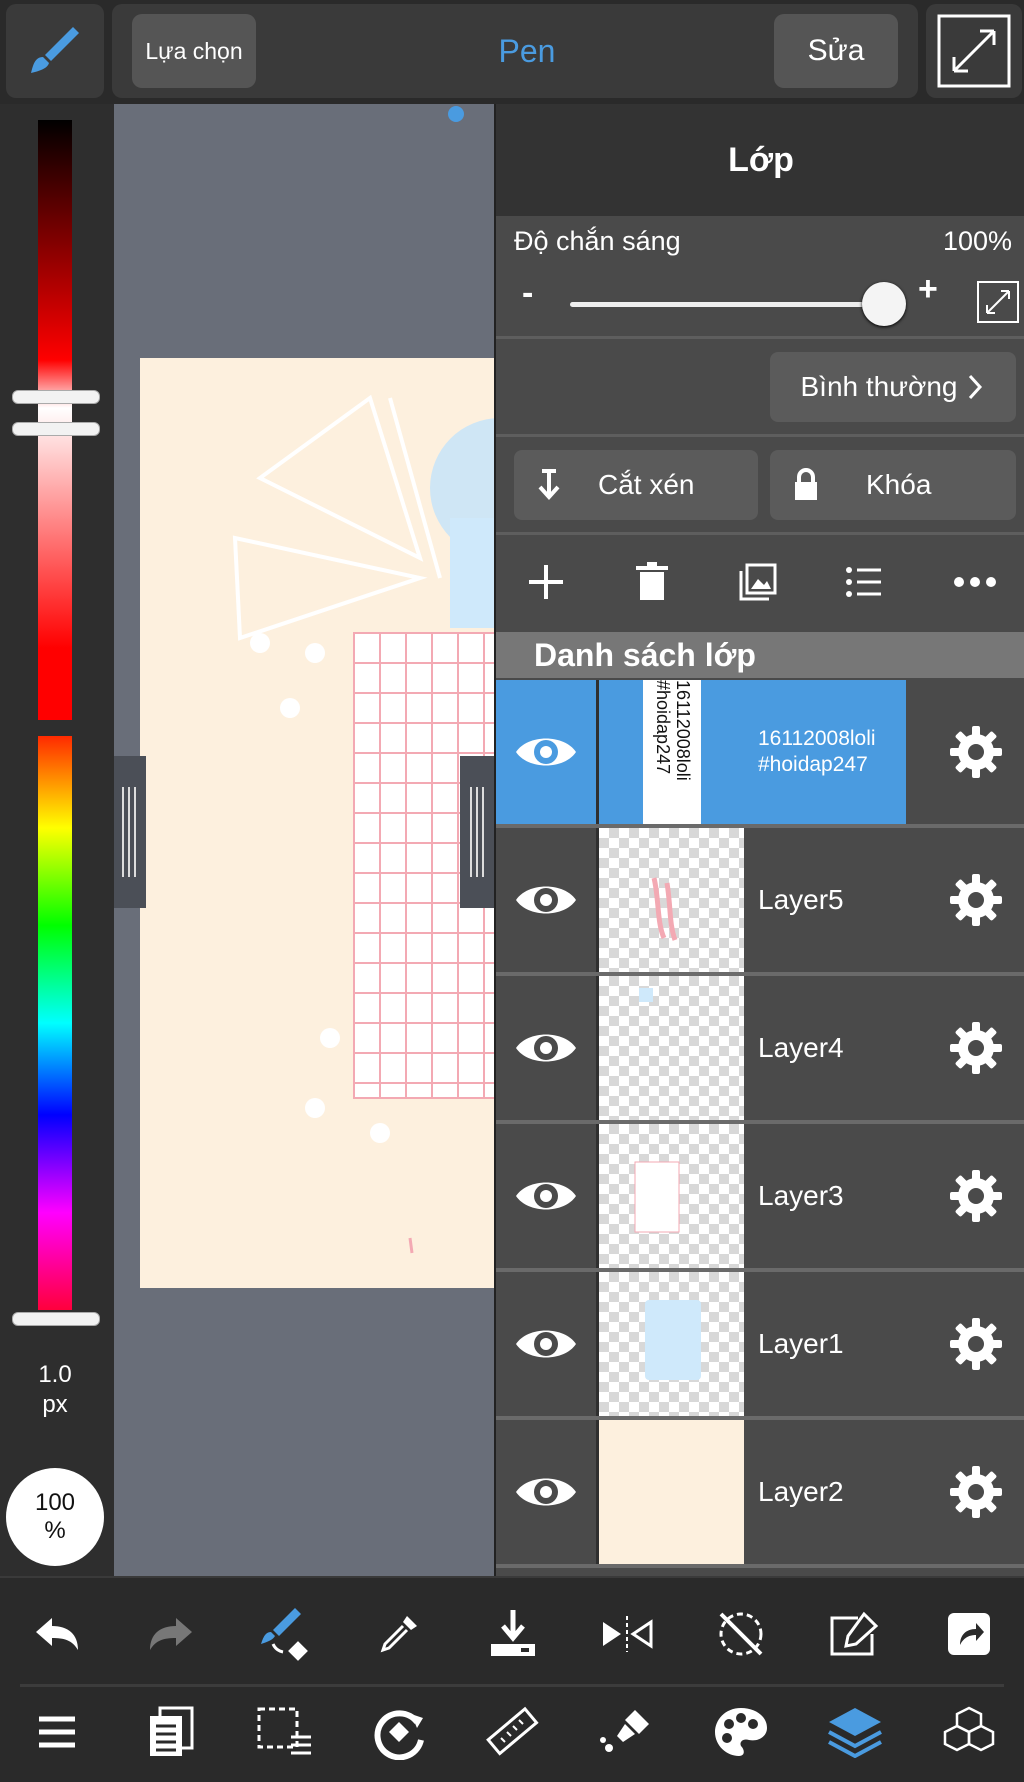 This screenshot has width=1024, height=1782. What do you see at coordinates (56, 429) in the screenshot?
I see `brightness-handle-bottom` at bounding box center [56, 429].